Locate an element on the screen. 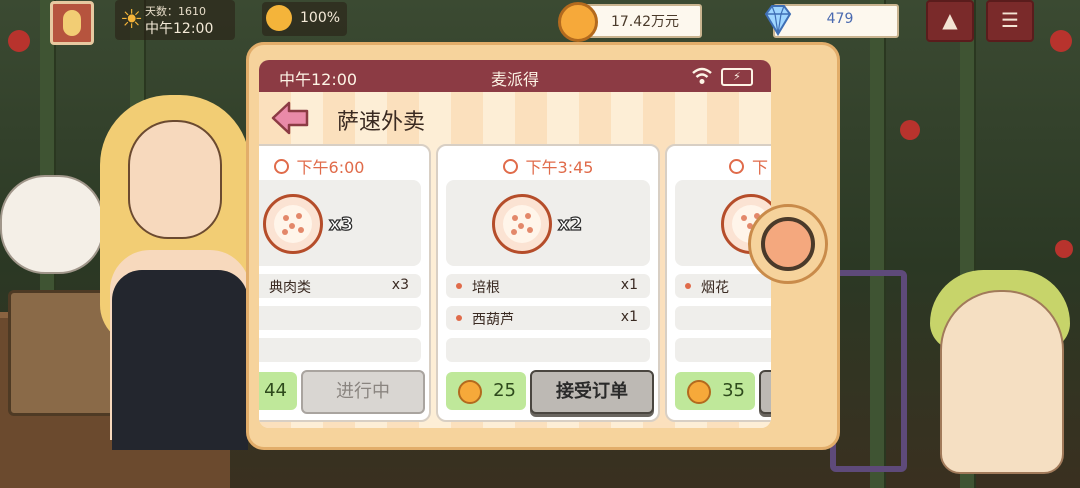 The height and width of the screenshot is (488, 1080). item-name: 西葫芦 is located at coordinates (493, 320).